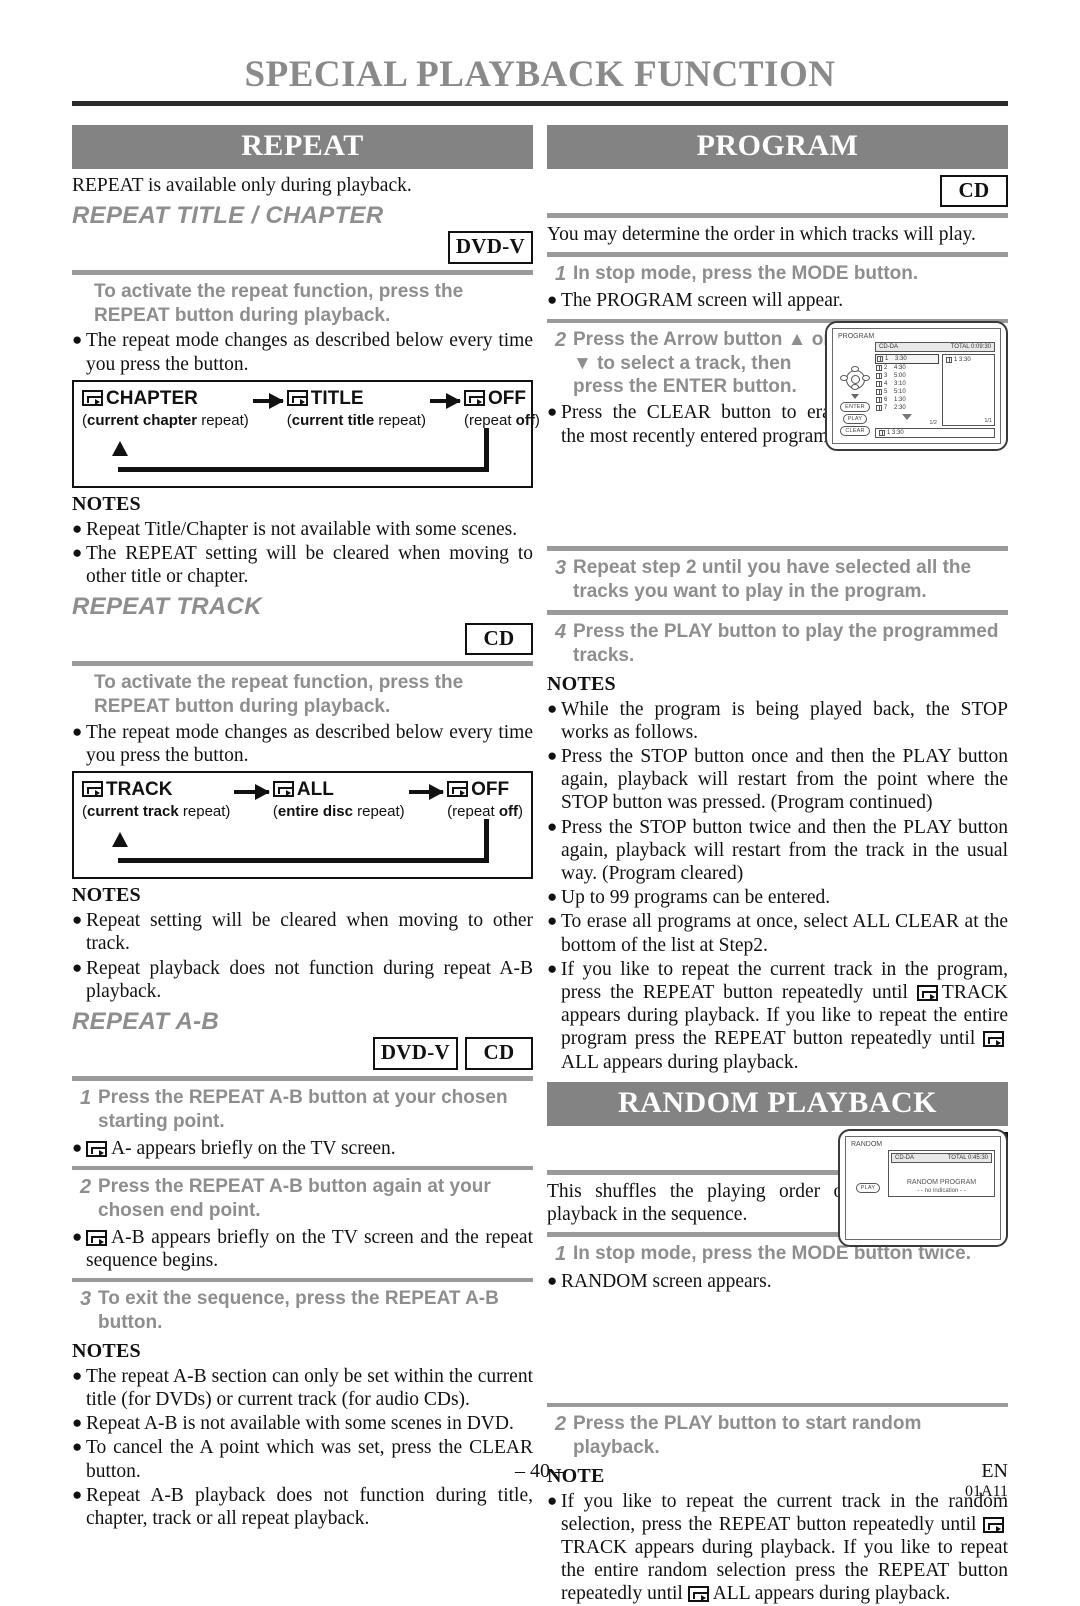 The width and height of the screenshot is (1080, 1606). I want to click on osd-button-clear: CLEAR, so click(855, 430).